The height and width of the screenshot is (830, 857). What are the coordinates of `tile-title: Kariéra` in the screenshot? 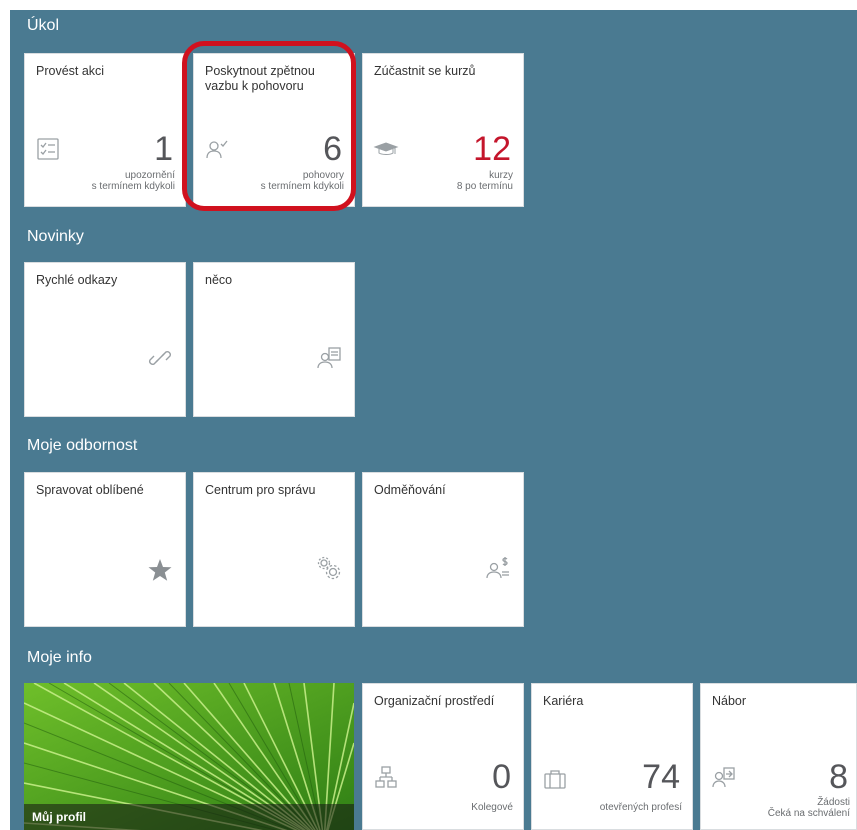 It's located at (563, 701).